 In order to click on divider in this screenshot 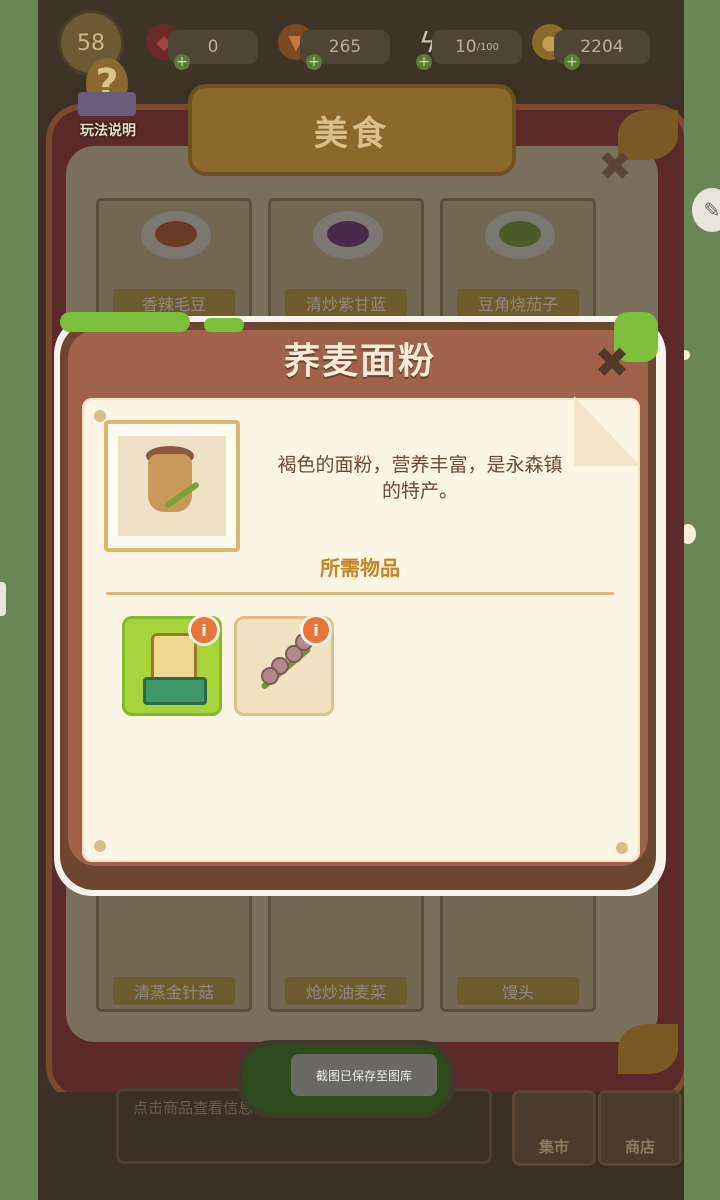, I will do `click(360, 593)`.